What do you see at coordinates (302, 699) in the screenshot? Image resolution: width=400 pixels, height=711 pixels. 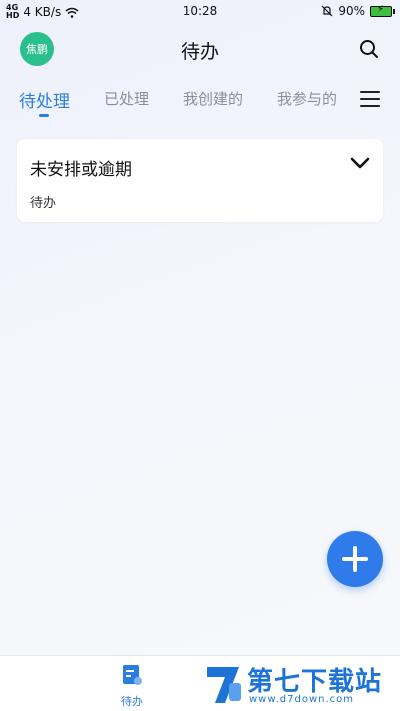 I see `watermark-url: www.d7down.com` at bounding box center [302, 699].